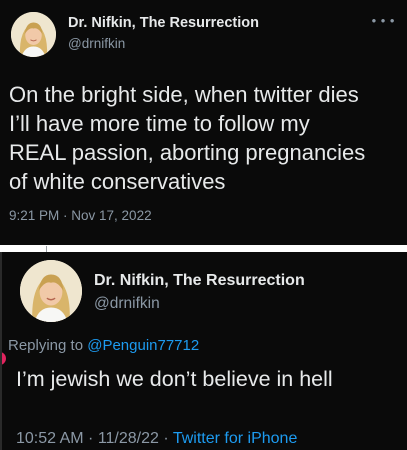 The height and width of the screenshot is (450, 407). Describe the element at coordinates (159, 123) in the screenshot. I see `tweet-text-line: I’ll have more time to follow my` at that location.